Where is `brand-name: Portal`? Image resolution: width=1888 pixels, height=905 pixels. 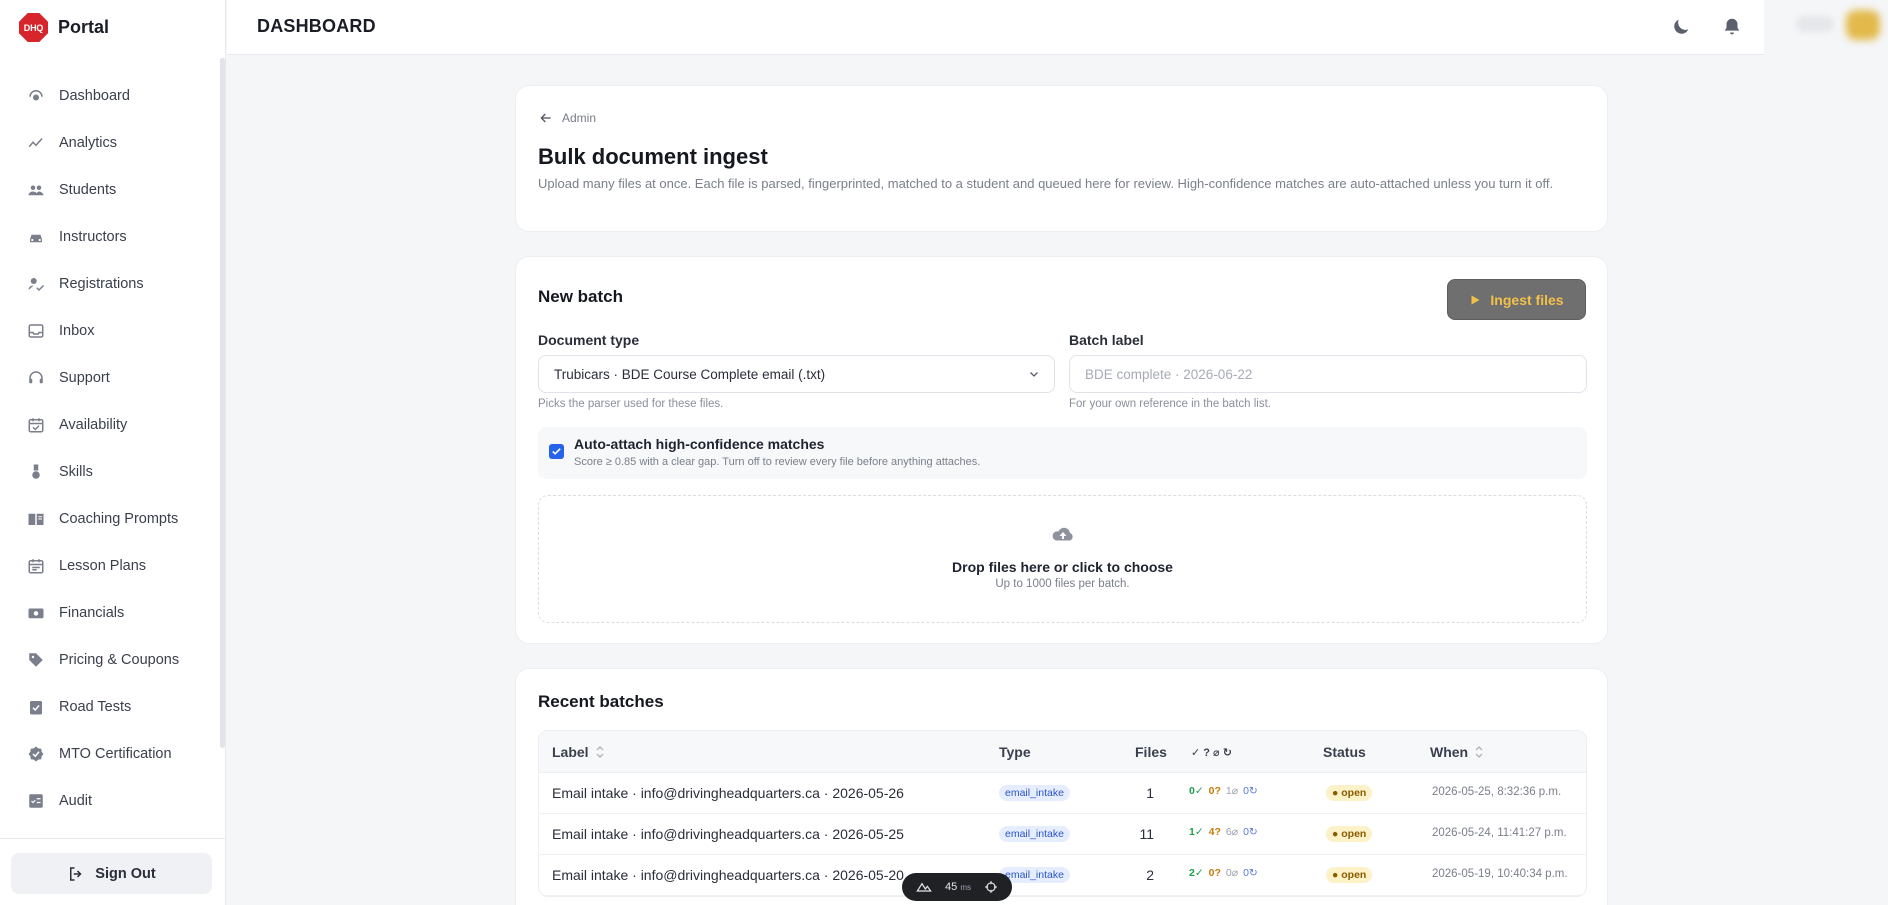
brand-name: Portal is located at coordinates (84, 27).